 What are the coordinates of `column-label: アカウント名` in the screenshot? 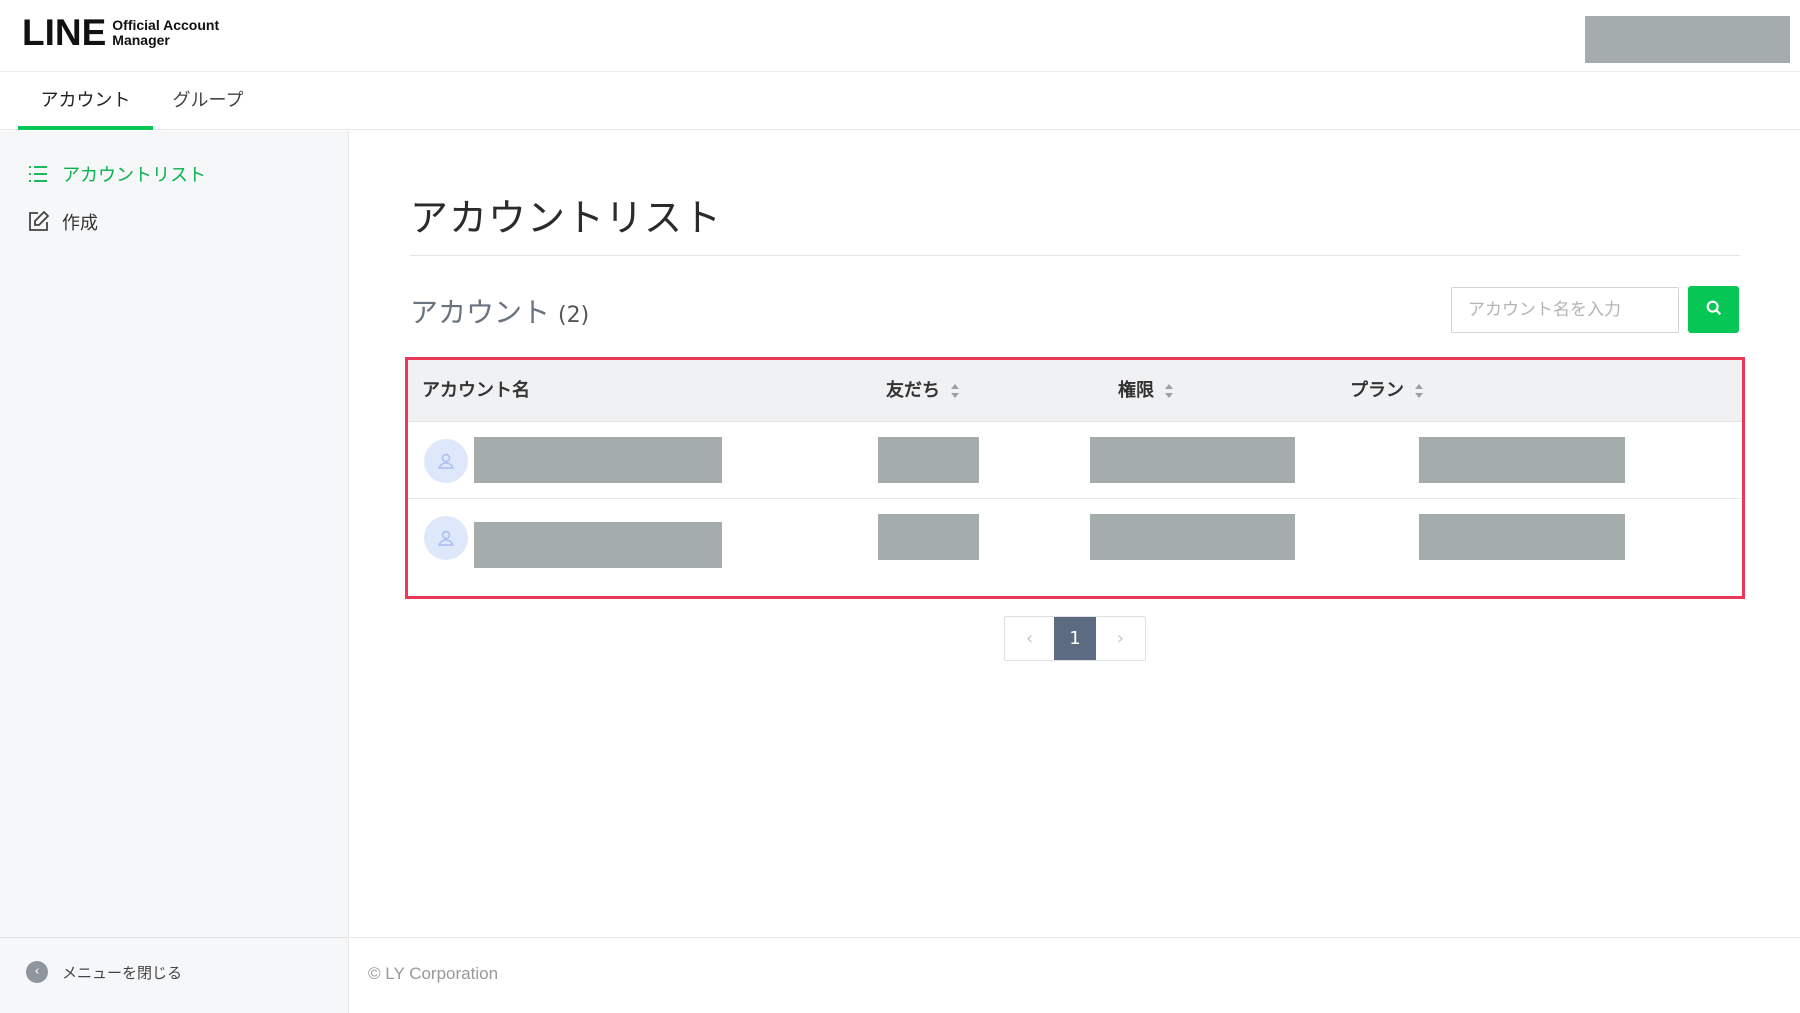 It's located at (476, 390).